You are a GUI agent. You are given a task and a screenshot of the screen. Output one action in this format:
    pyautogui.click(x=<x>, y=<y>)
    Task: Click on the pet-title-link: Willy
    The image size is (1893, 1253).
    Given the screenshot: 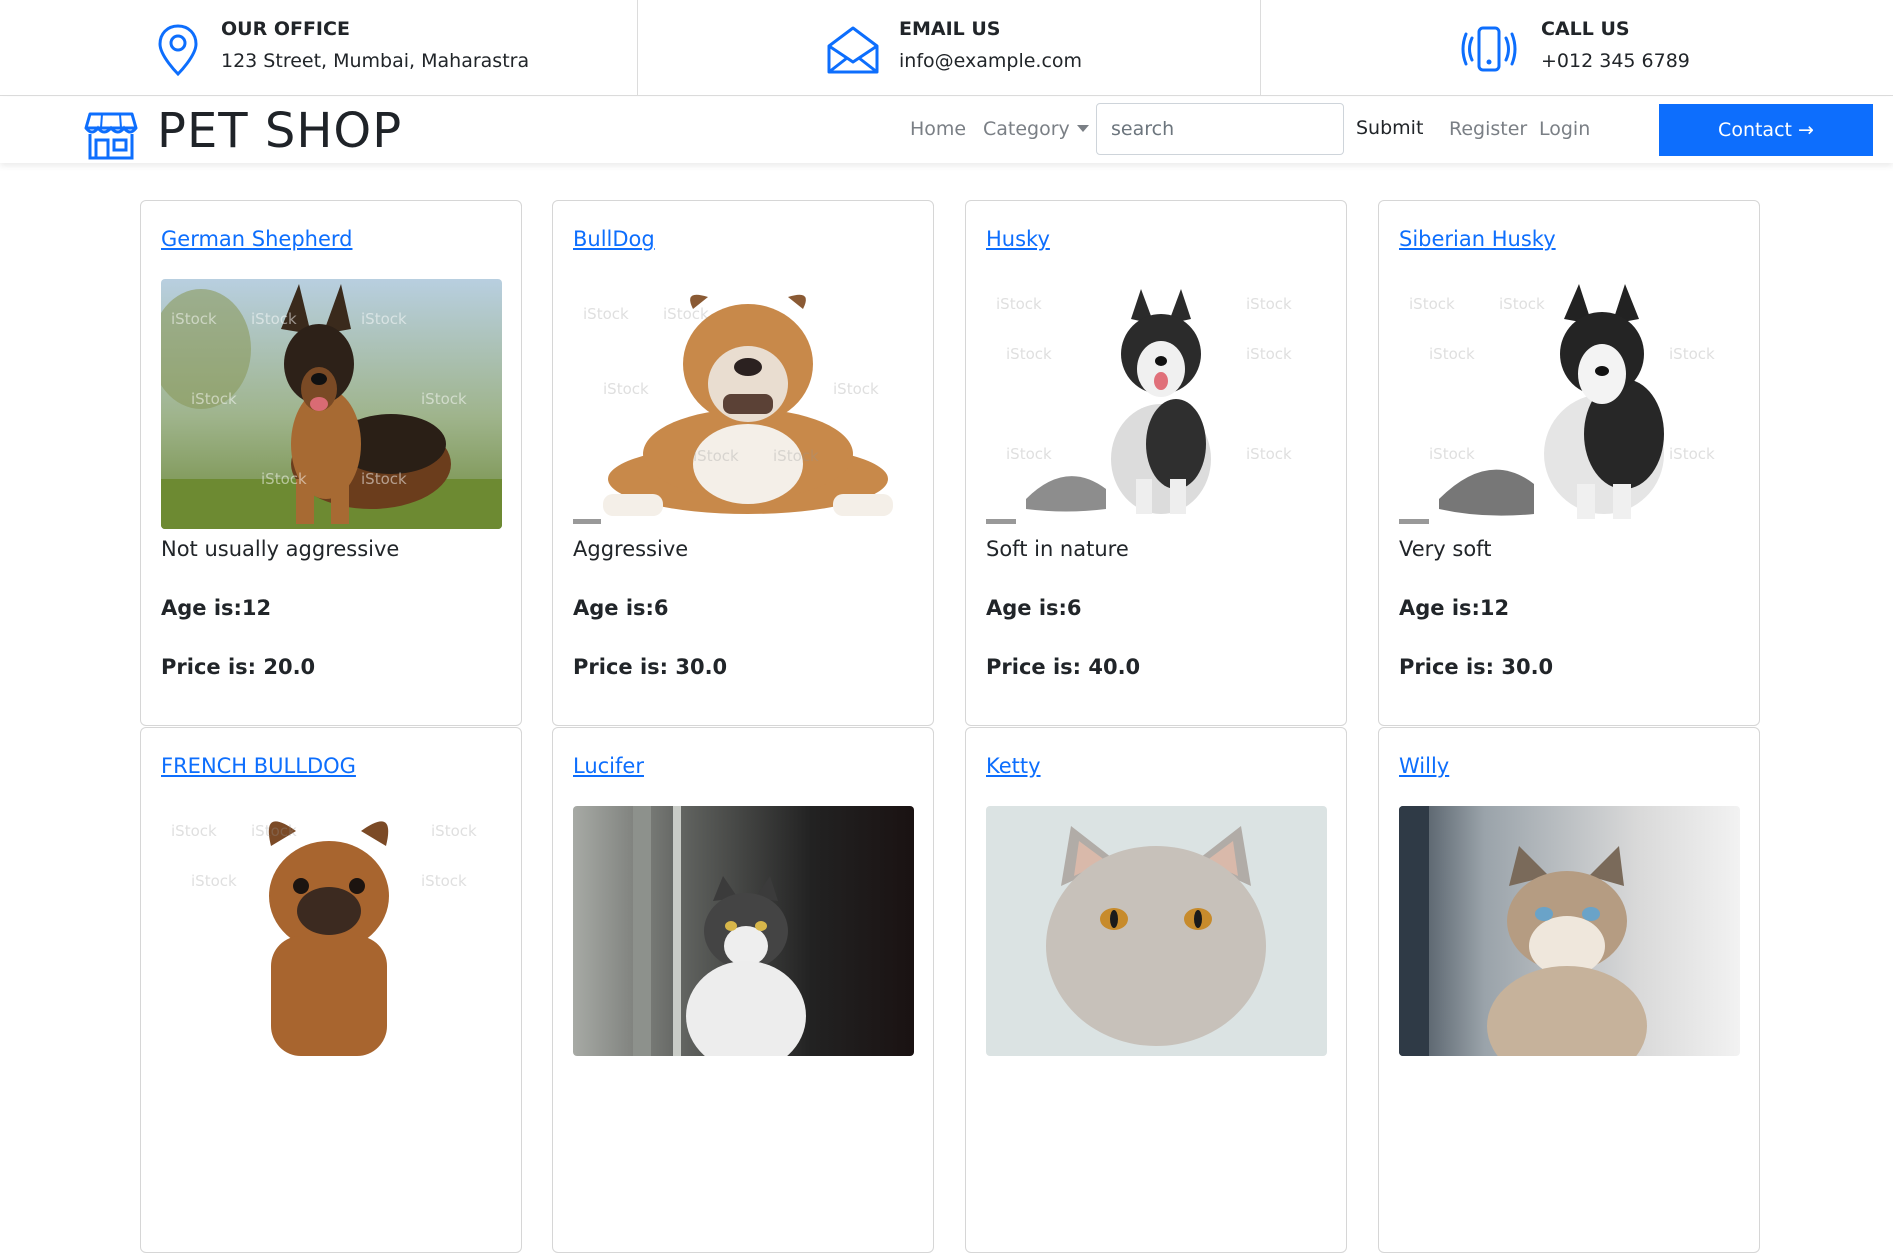 What is the action you would take?
    pyautogui.click(x=1424, y=766)
    